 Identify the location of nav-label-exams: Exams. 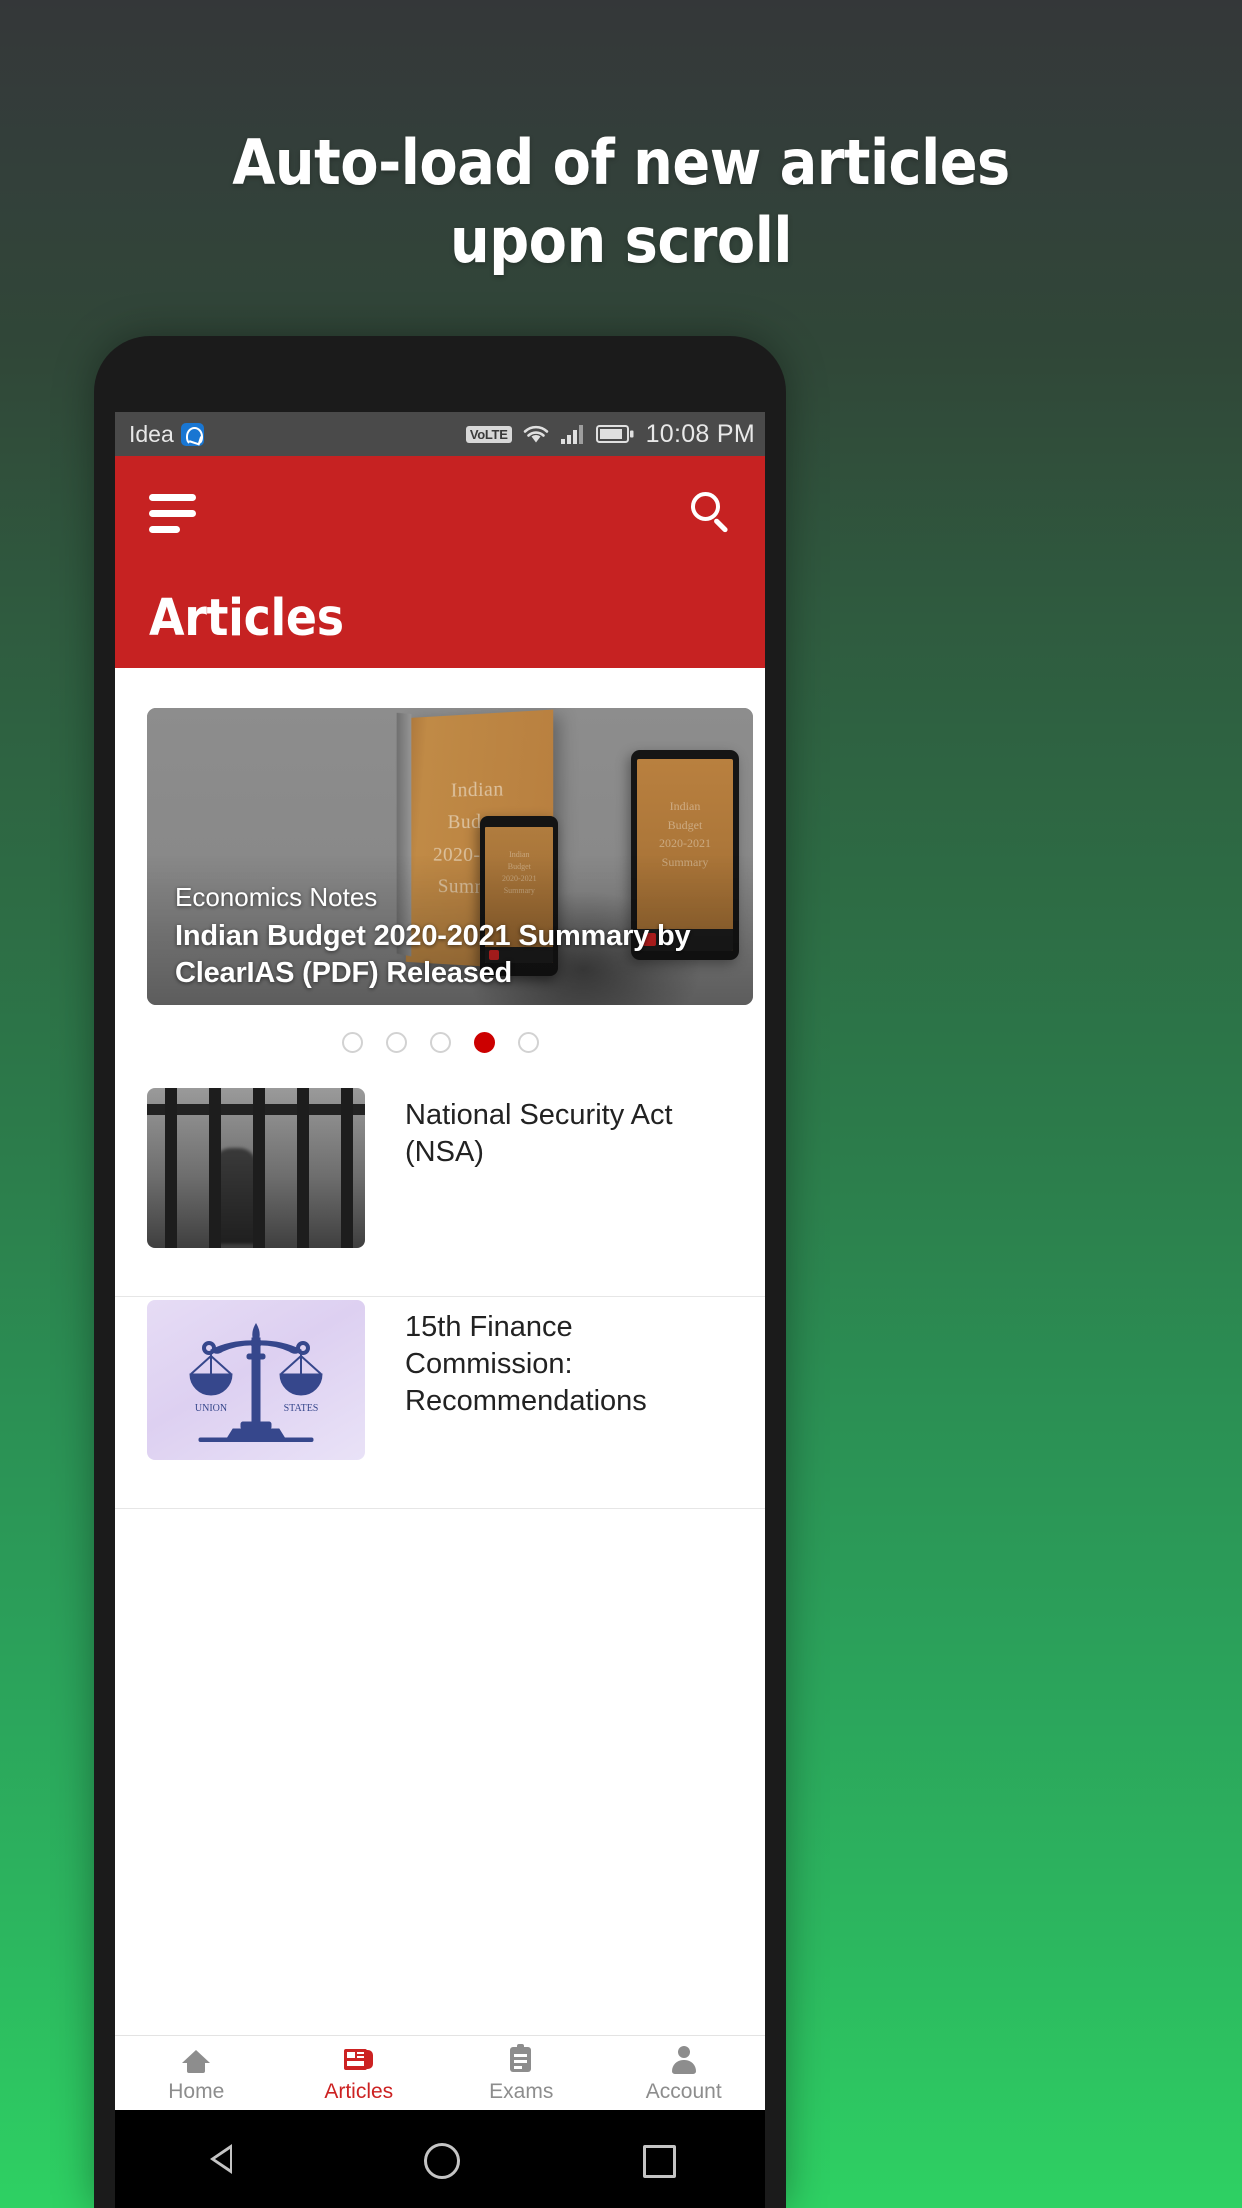
(521, 2091).